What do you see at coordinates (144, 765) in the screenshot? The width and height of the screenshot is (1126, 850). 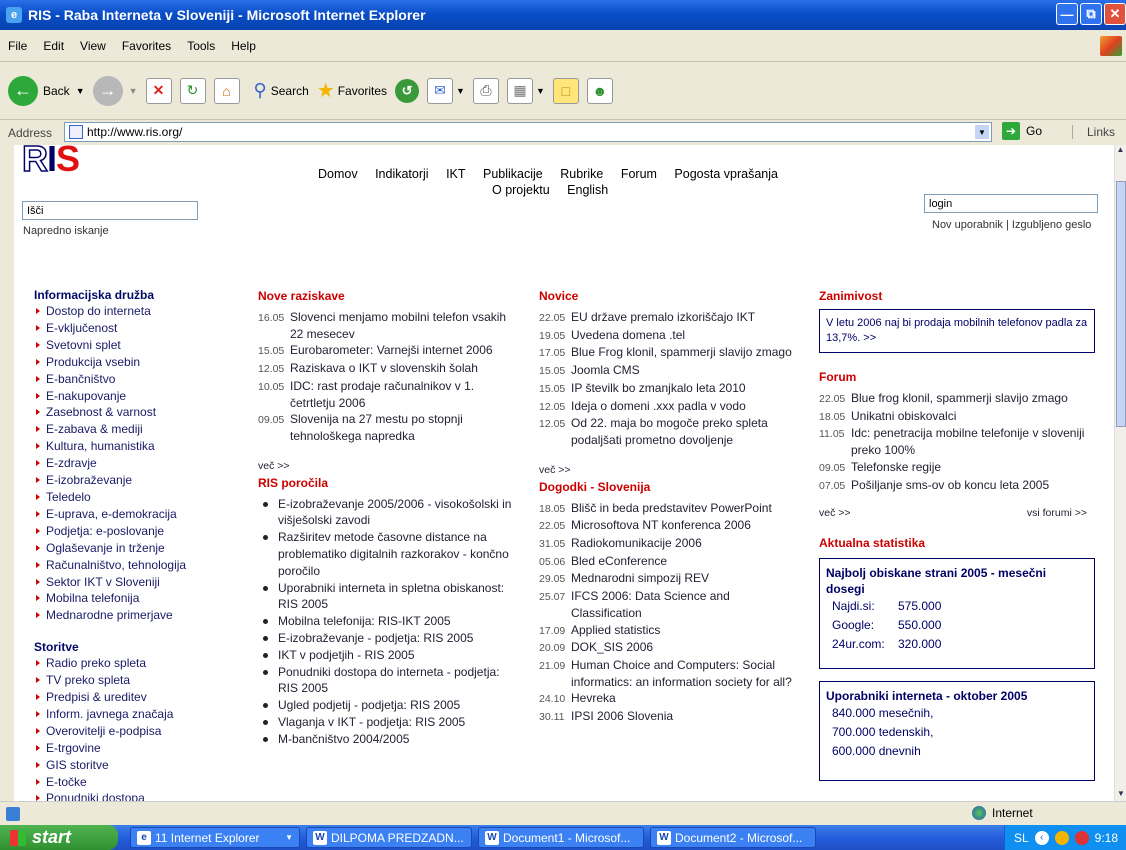 I see `sidebar-item: GIS storitve` at bounding box center [144, 765].